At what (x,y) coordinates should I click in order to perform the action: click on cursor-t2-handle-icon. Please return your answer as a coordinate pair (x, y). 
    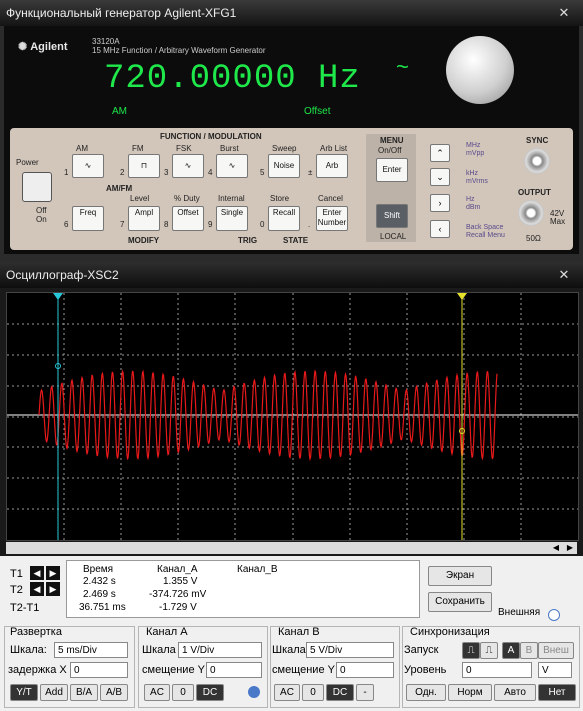
    Looking at the image, I should click on (462, 296).